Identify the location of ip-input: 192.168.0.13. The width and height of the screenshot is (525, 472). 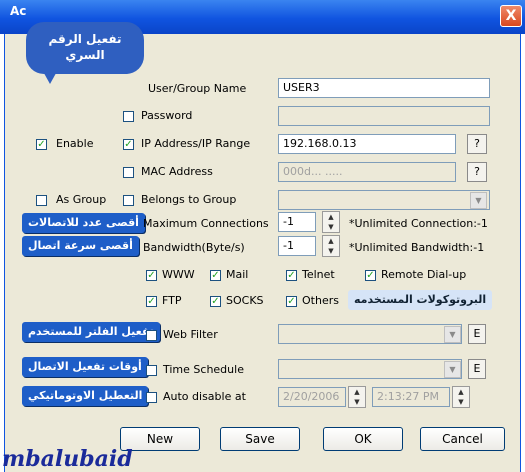
(367, 144).